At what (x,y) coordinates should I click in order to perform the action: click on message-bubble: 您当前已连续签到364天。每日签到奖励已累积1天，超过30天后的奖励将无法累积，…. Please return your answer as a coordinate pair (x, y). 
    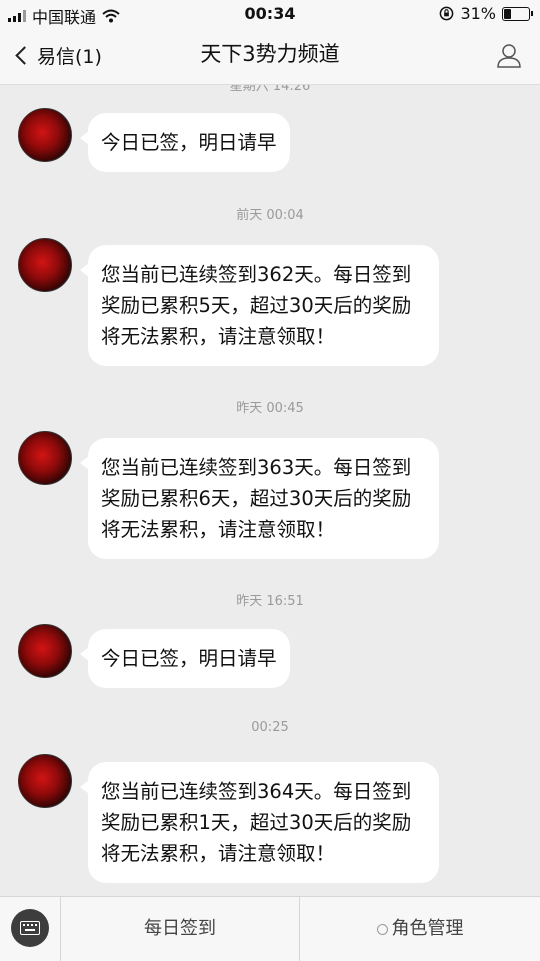
    Looking at the image, I should click on (259, 822).